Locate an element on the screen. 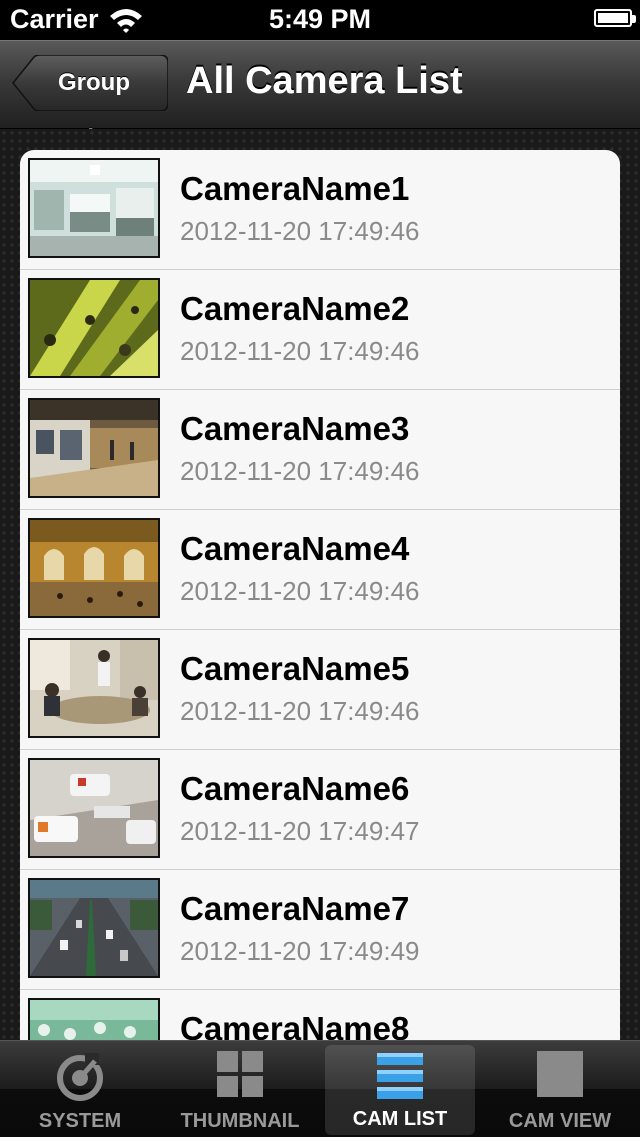  camera-row: CameraName4 2012-11-20 17:49:46 is located at coordinates (320, 570).